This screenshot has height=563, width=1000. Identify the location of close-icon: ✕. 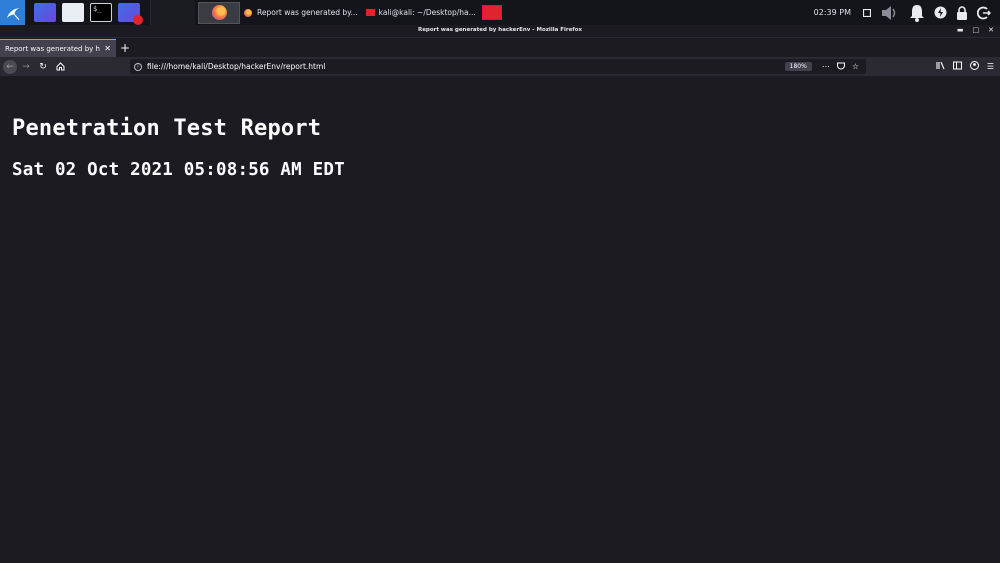
(991, 30).